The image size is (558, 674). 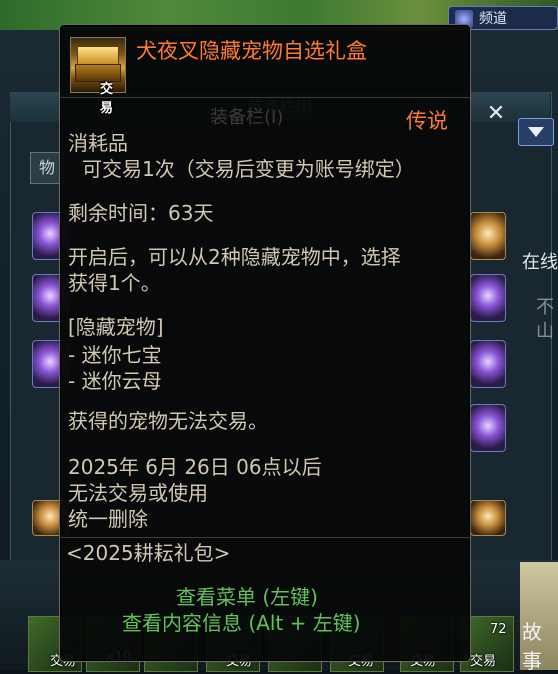 What do you see at coordinates (141, 213) in the screenshot?
I see `remaining-time: 剩余时间：63天` at bounding box center [141, 213].